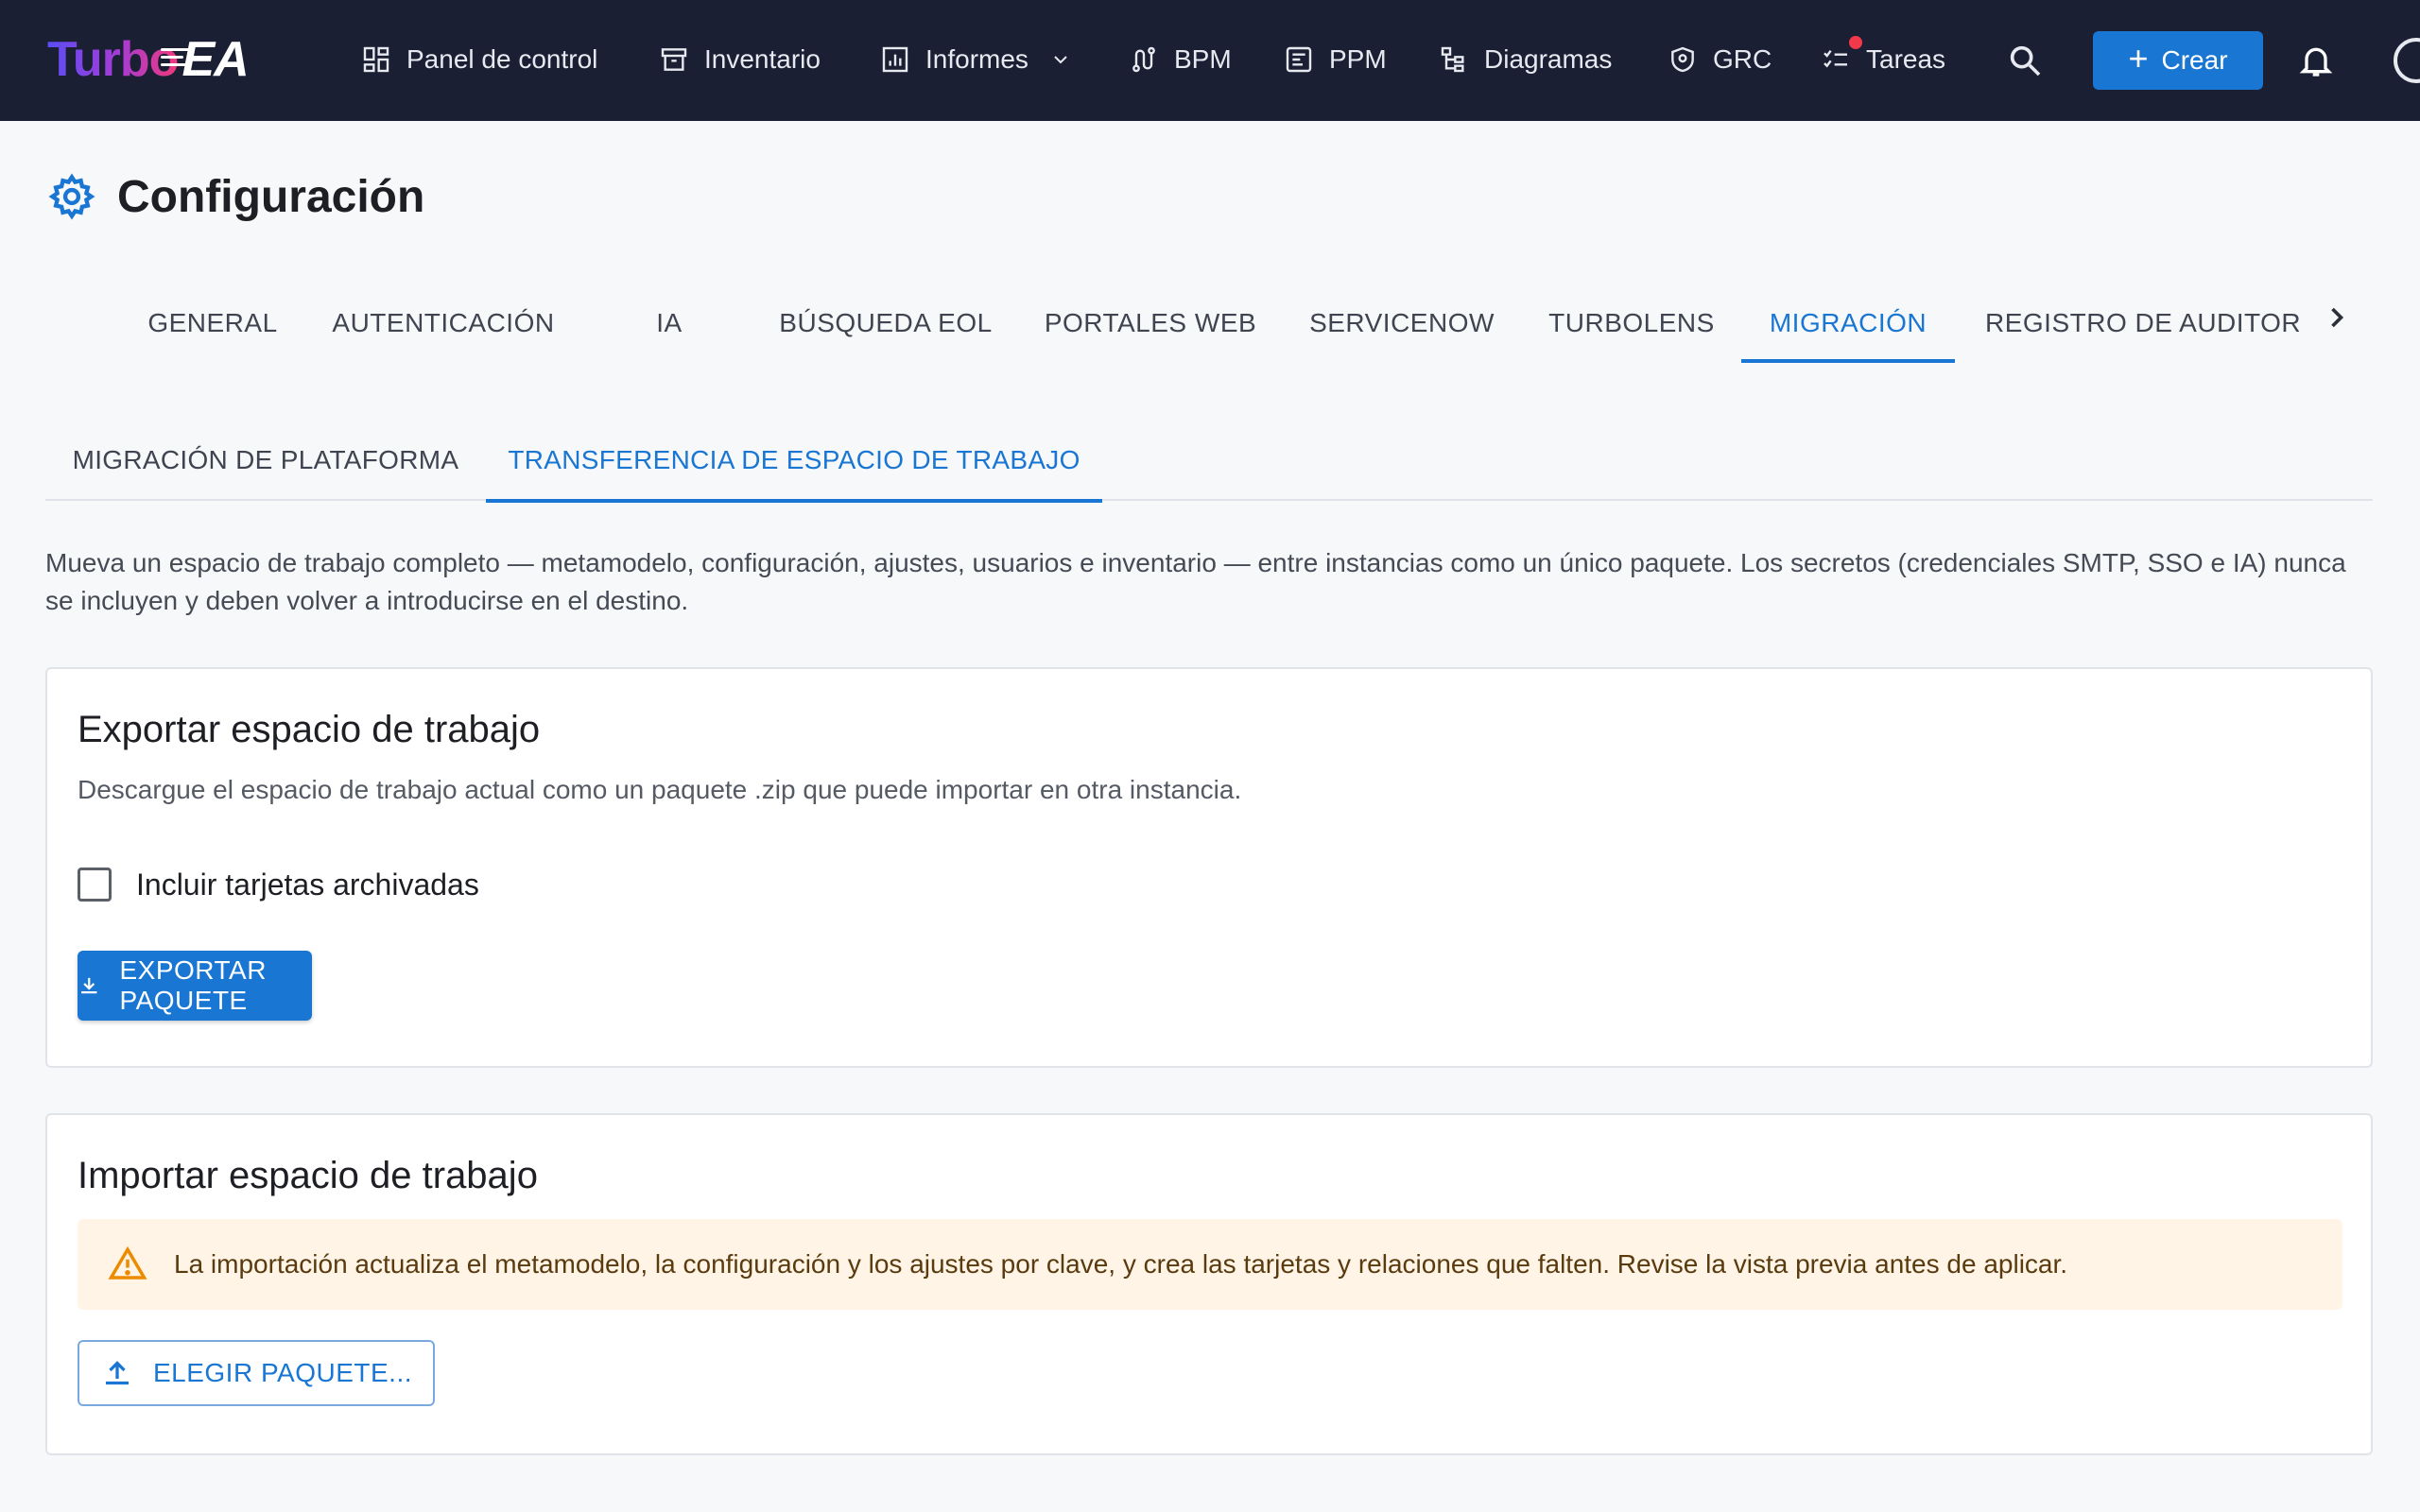 The height and width of the screenshot is (1512, 2420). I want to click on tab-turbolens: TURBOLENS, so click(1632, 323).